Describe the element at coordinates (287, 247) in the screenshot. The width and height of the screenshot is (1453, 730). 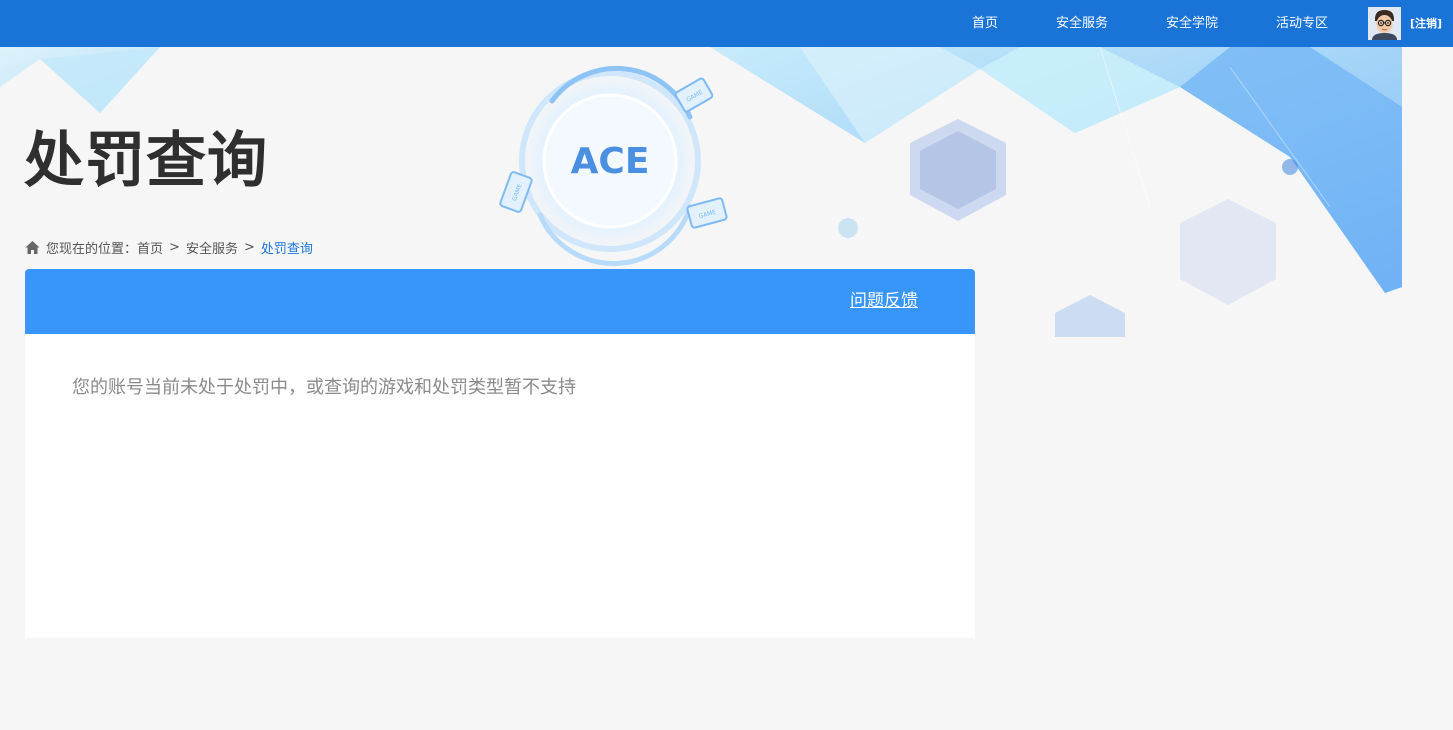
I see `breadcrumb-current-page: 处罚查询` at that location.